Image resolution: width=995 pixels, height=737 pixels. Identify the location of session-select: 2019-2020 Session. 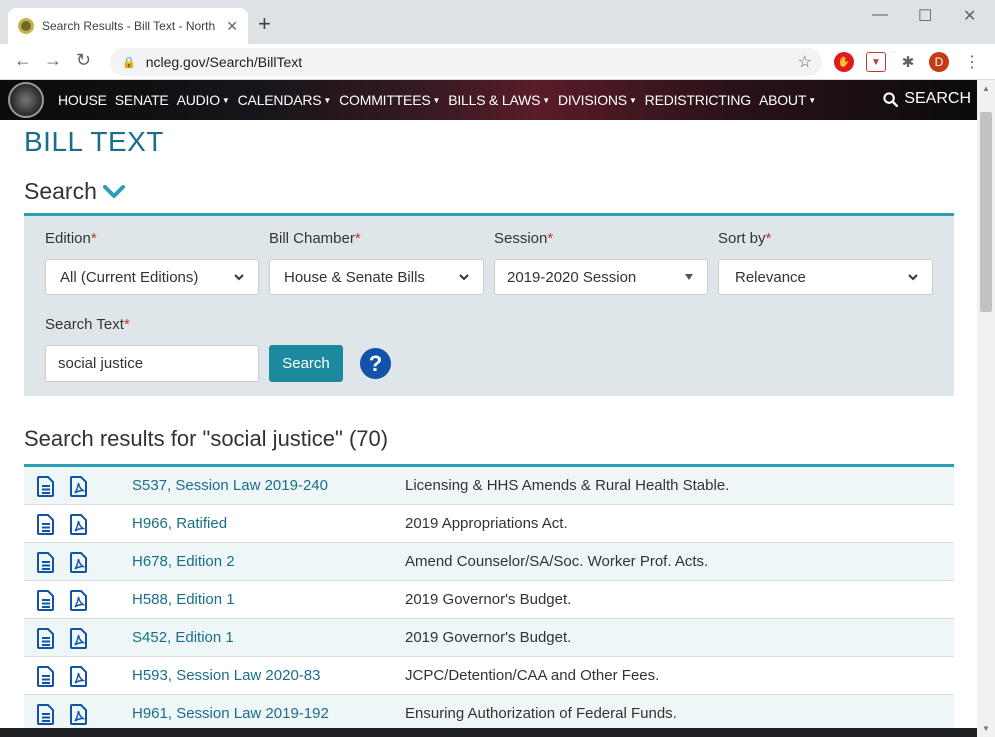
(601, 277).